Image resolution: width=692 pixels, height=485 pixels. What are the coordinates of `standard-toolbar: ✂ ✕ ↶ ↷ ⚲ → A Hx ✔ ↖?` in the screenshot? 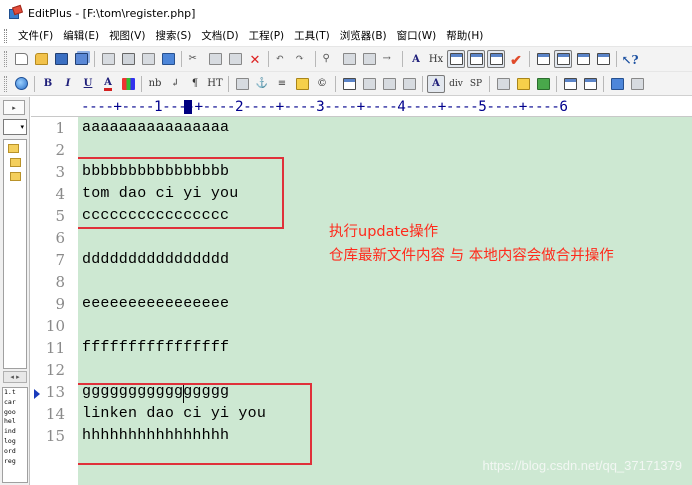 It's located at (346, 58).